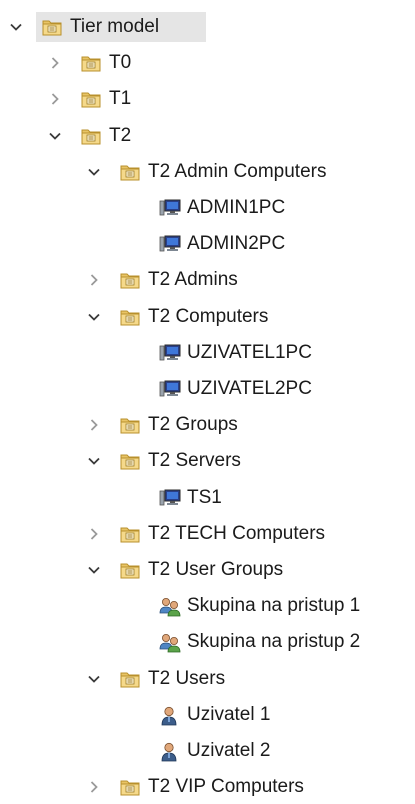 The image size is (415, 804). Describe the element at coordinates (274, 606) in the screenshot. I see `tree-item-label: Skupina na pristup 1` at that location.